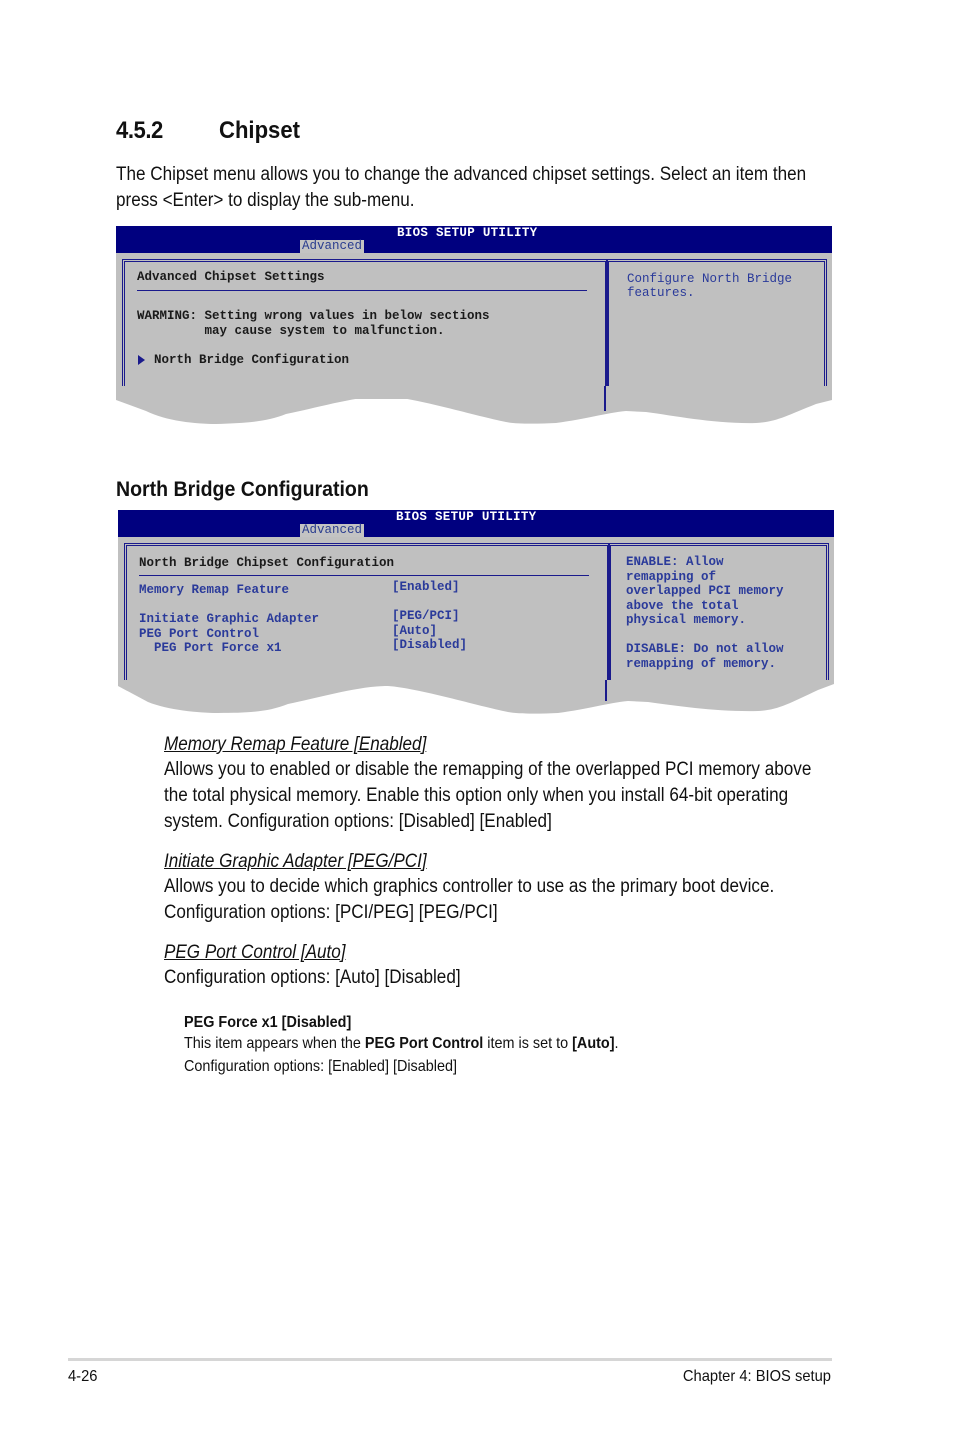  What do you see at coordinates (414, 631) in the screenshot?
I see `setting-value: [Auto]` at bounding box center [414, 631].